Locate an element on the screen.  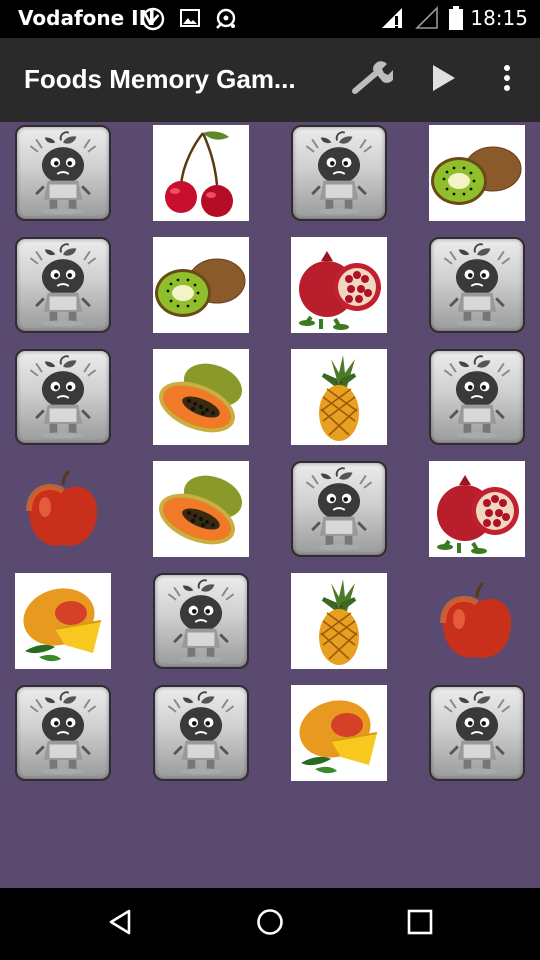
card-cherry is located at coordinates (201, 173).